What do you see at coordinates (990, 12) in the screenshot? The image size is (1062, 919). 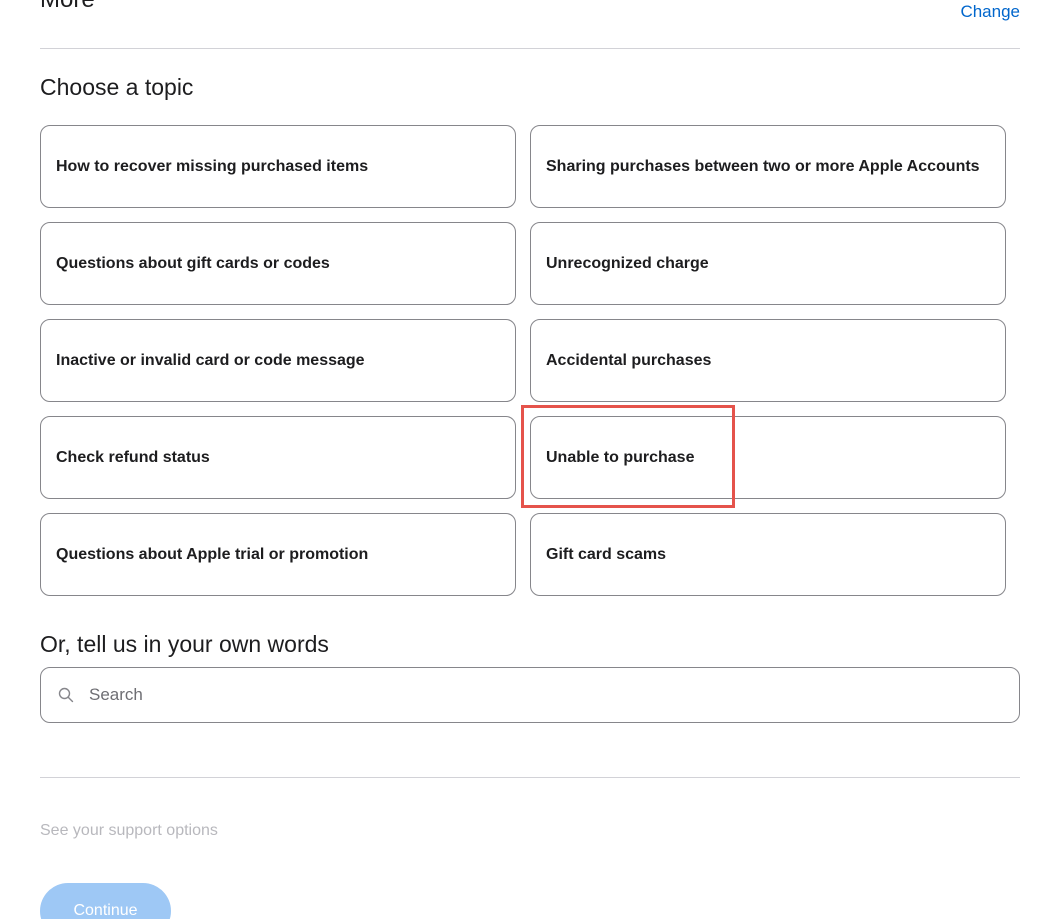 I see `change-link: Change` at bounding box center [990, 12].